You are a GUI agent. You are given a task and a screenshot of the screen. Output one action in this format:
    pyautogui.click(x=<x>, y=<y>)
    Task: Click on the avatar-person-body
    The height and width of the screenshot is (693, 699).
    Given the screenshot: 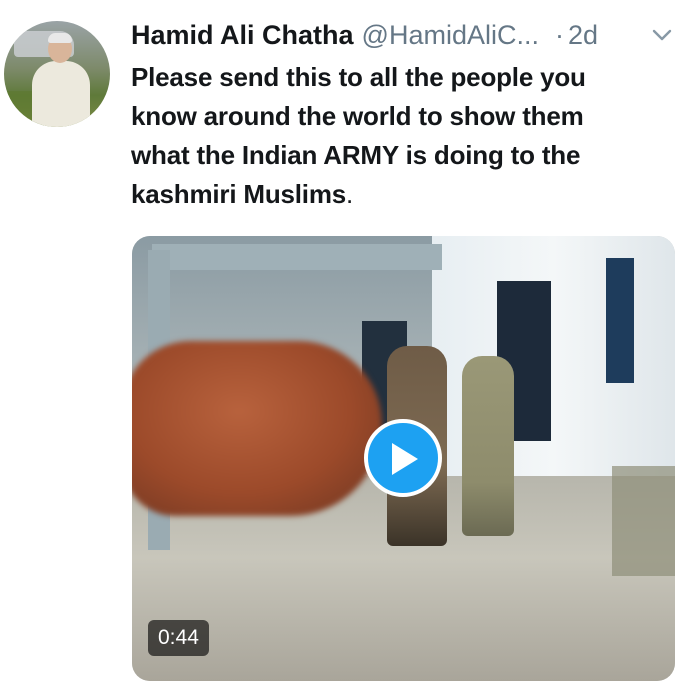 What is the action you would take?
    pyautogui.click(x=61, y=94)
    